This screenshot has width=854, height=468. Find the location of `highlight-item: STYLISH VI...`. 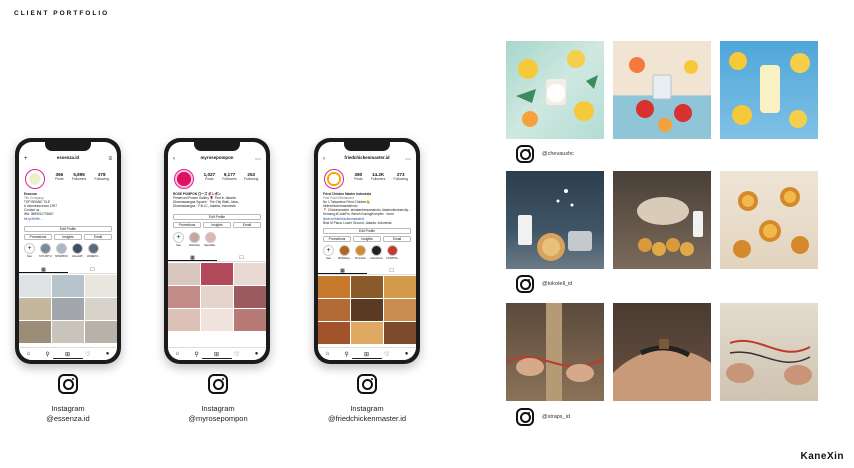

highlight-item: STYLISH VI... is located at coordinates (45, 250).